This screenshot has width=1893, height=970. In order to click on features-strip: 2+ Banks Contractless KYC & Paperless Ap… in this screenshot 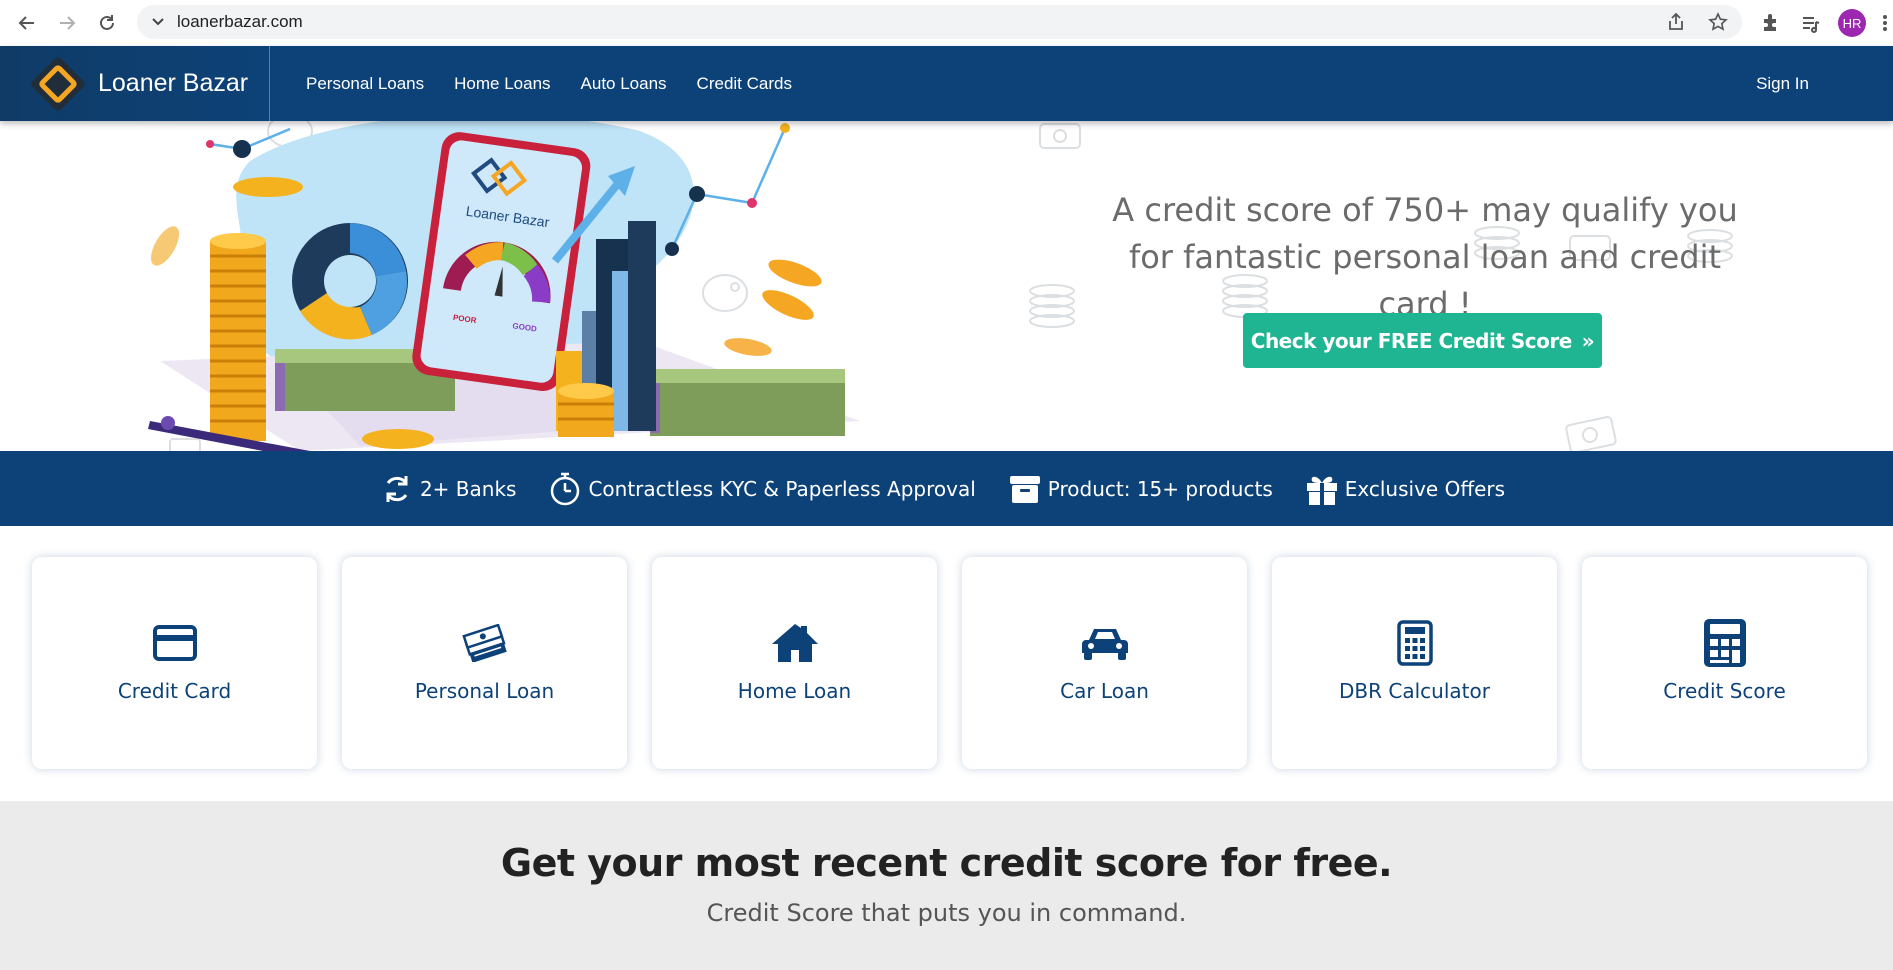, I will do `click(946, 488)`.